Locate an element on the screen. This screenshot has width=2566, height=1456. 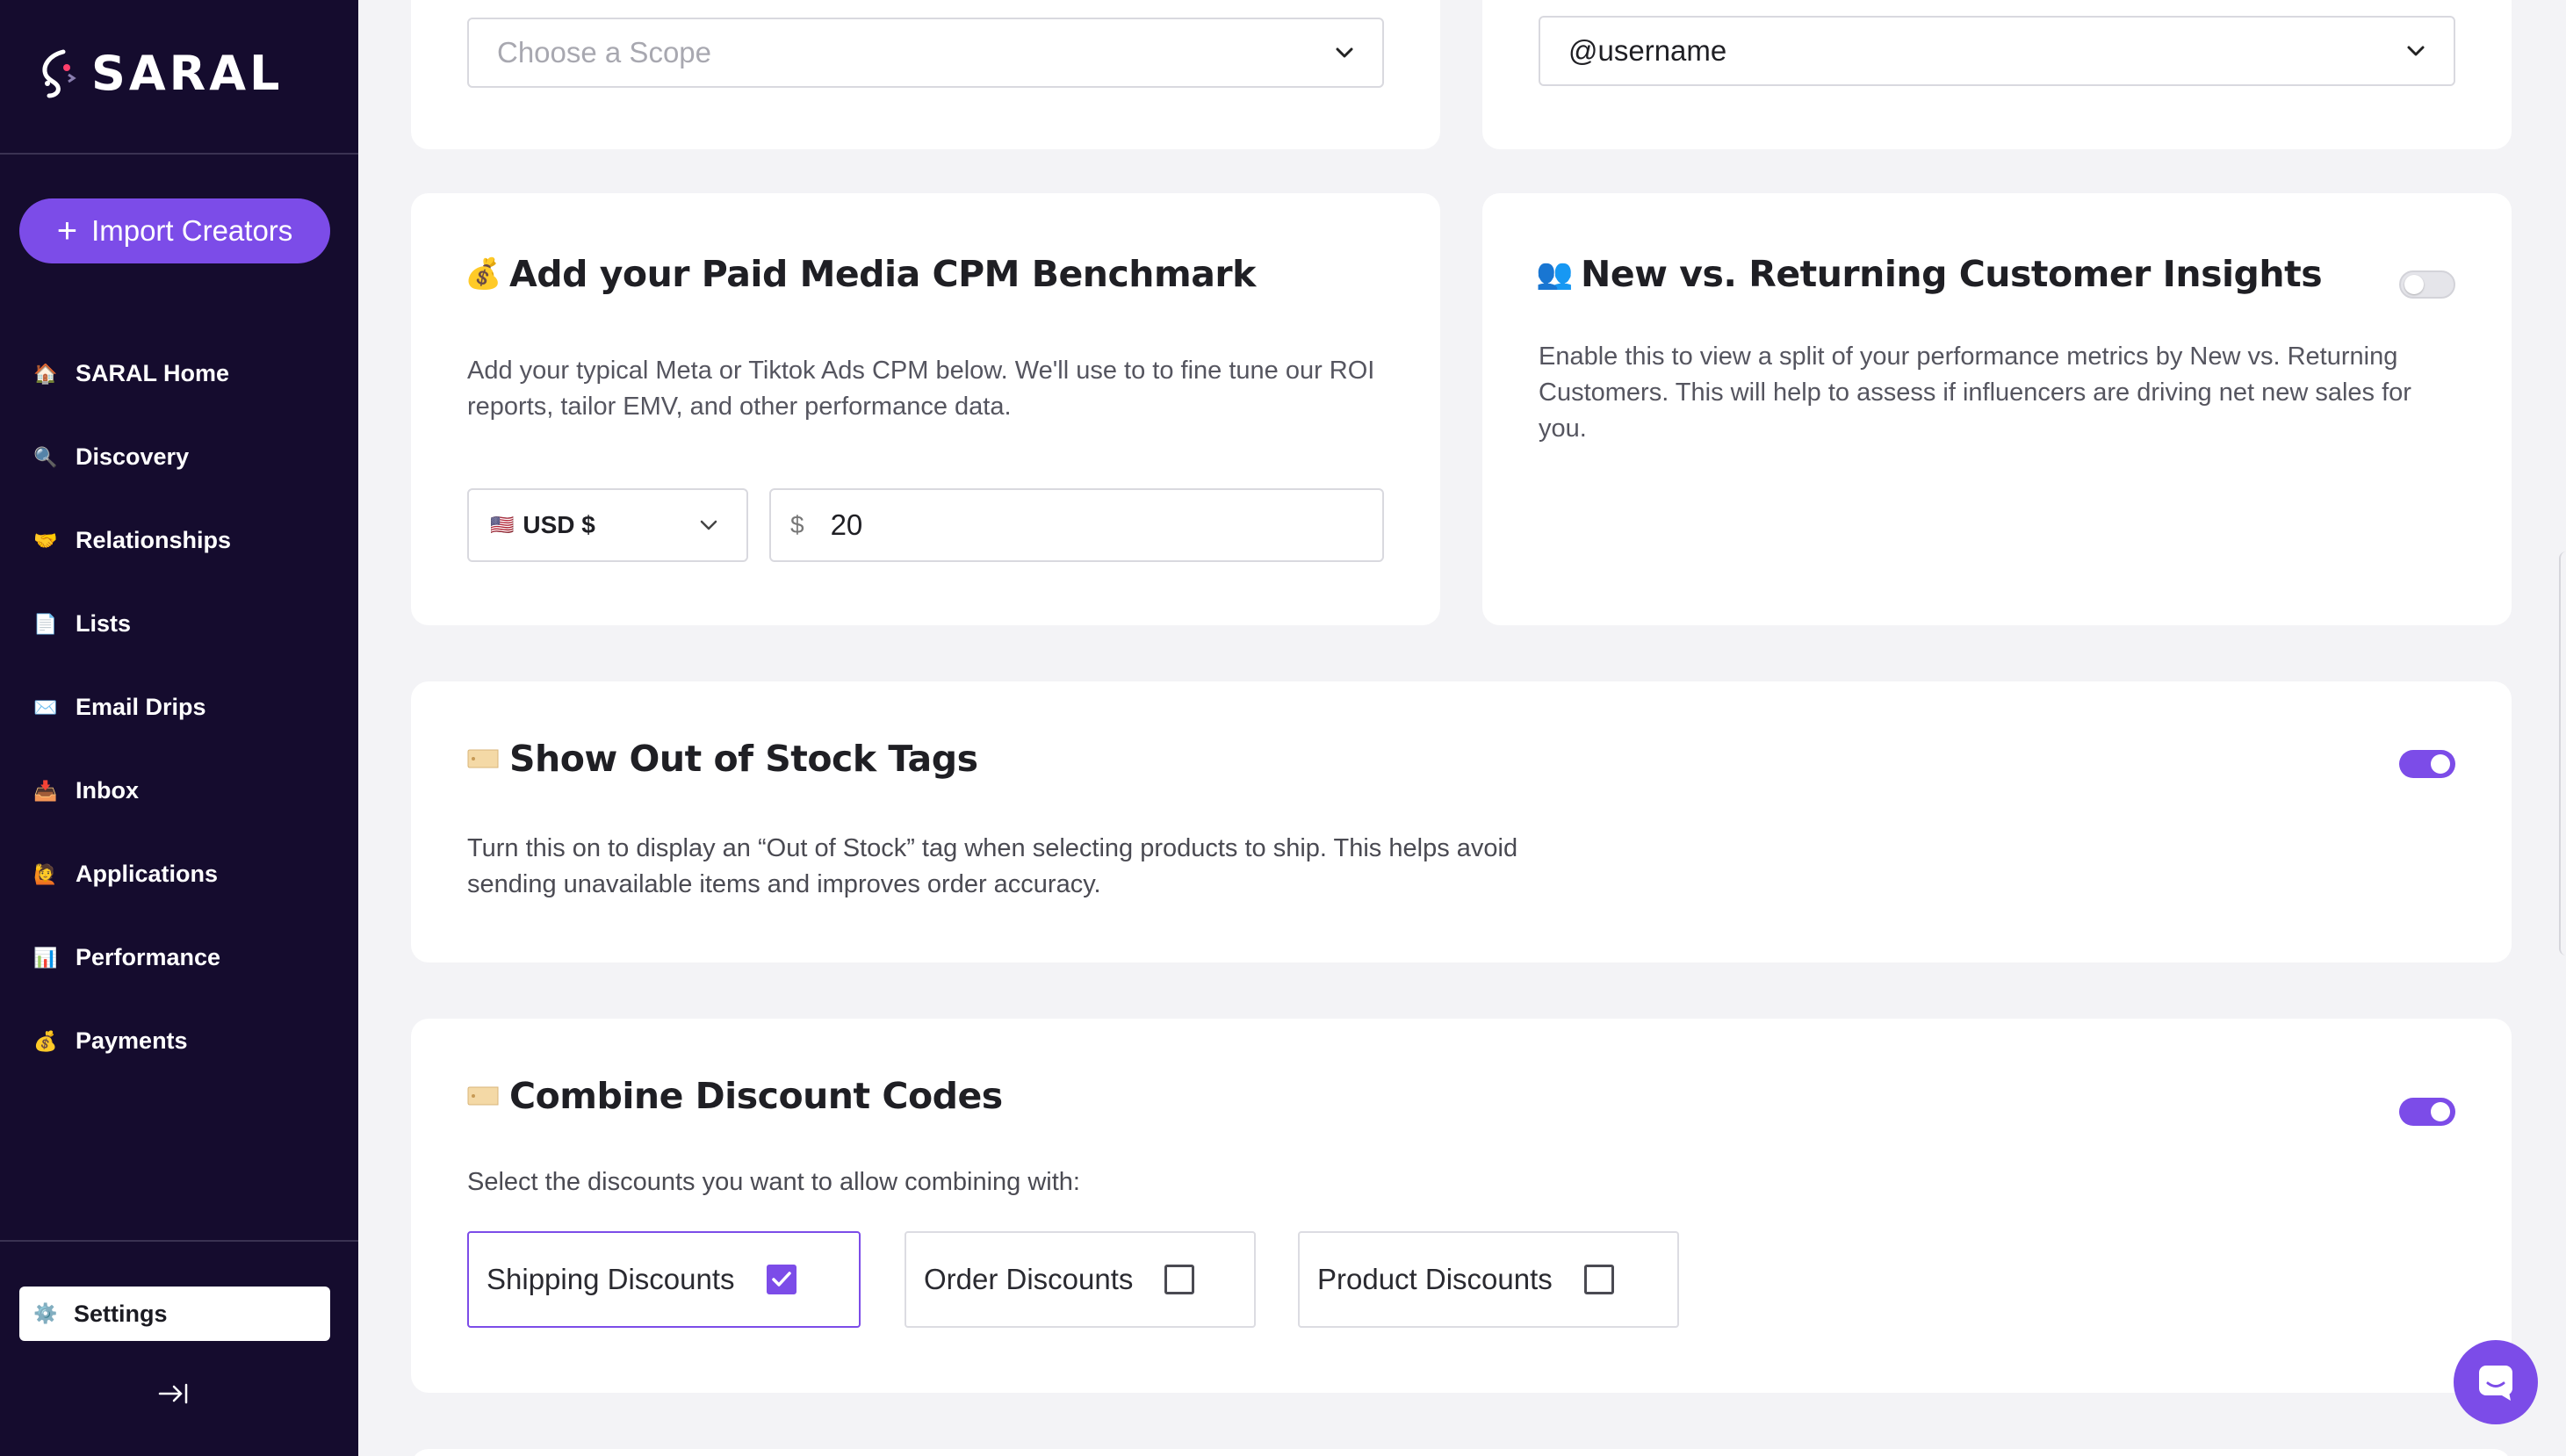
checkmark-icon is located at coordinates (781, 1279).